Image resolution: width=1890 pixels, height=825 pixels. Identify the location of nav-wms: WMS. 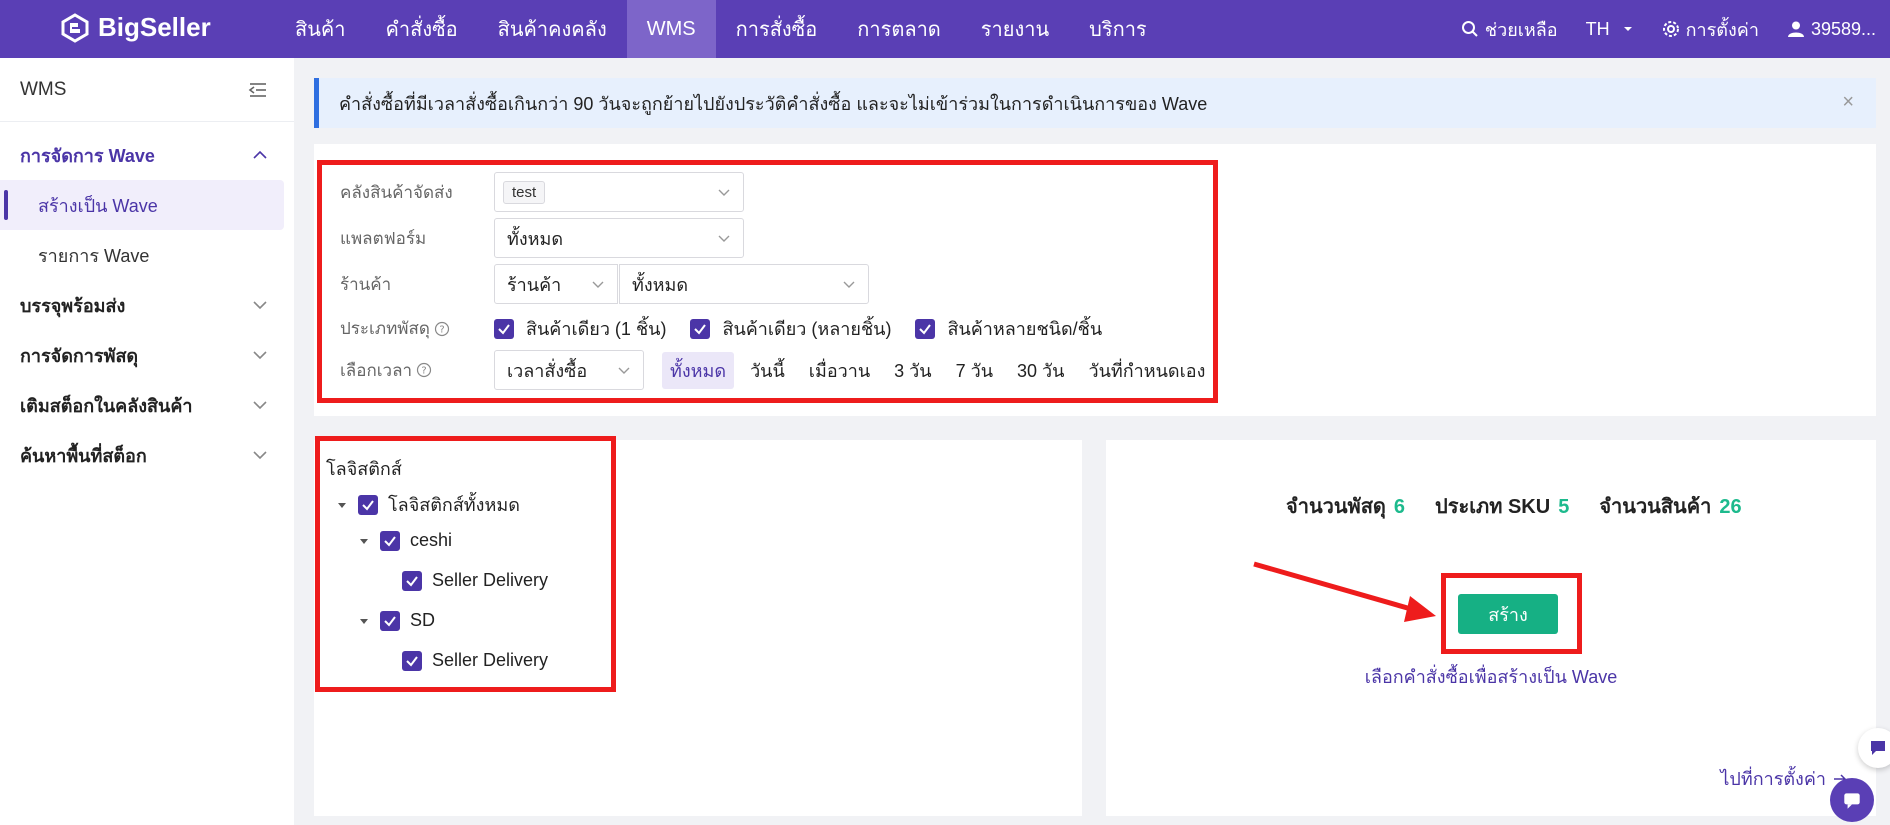
(671, 29).